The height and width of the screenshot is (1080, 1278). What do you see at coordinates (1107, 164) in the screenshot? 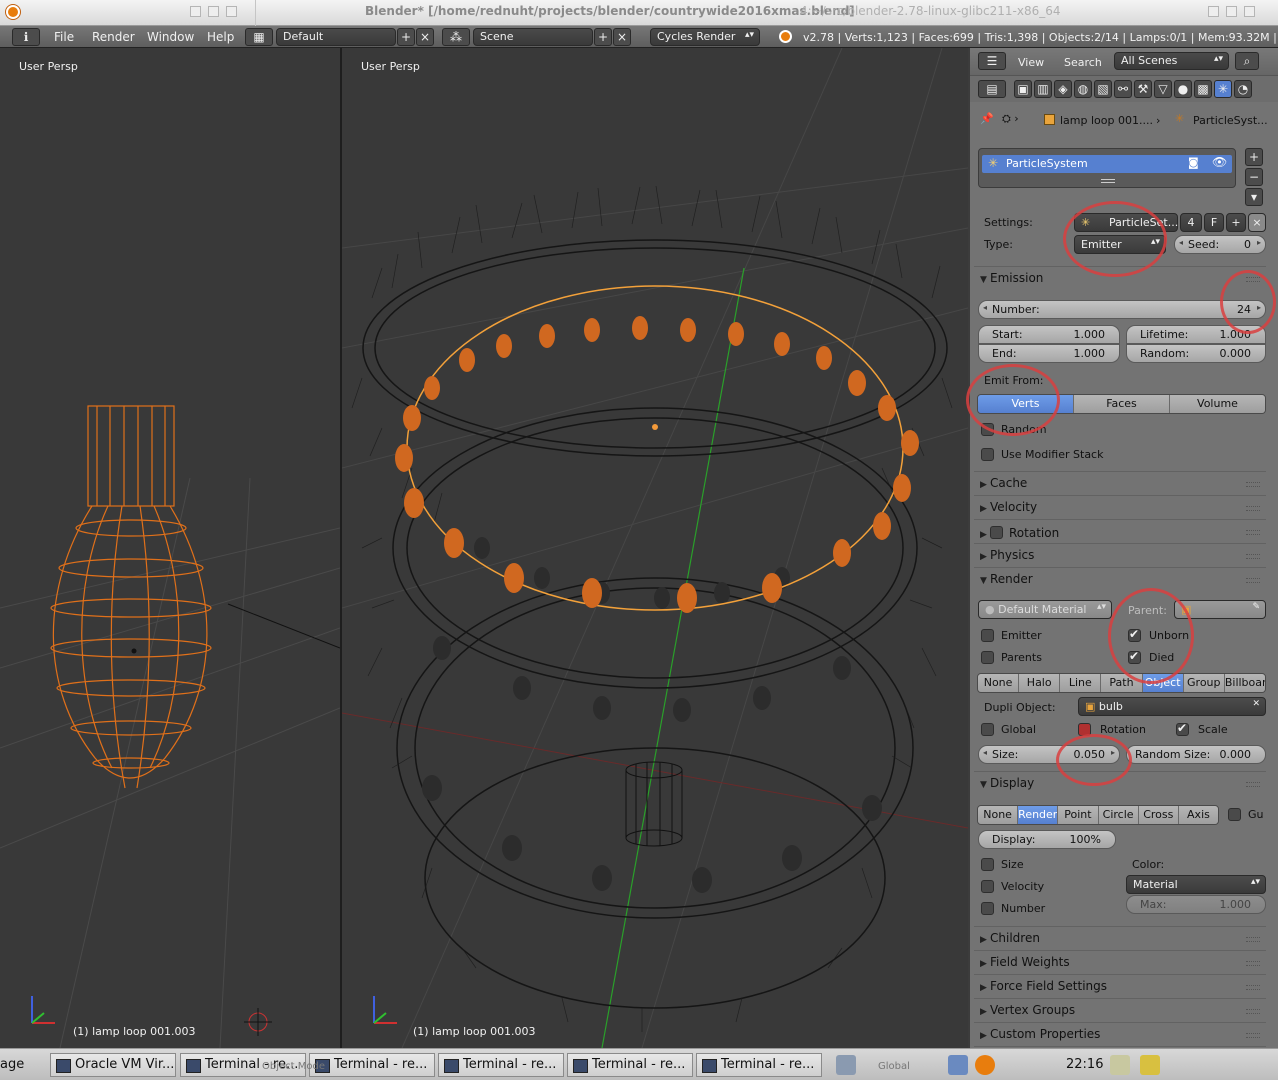
I see `list-item: ✳ ParticleSystem ◙ 👁` at bounding box center [1107, 164].